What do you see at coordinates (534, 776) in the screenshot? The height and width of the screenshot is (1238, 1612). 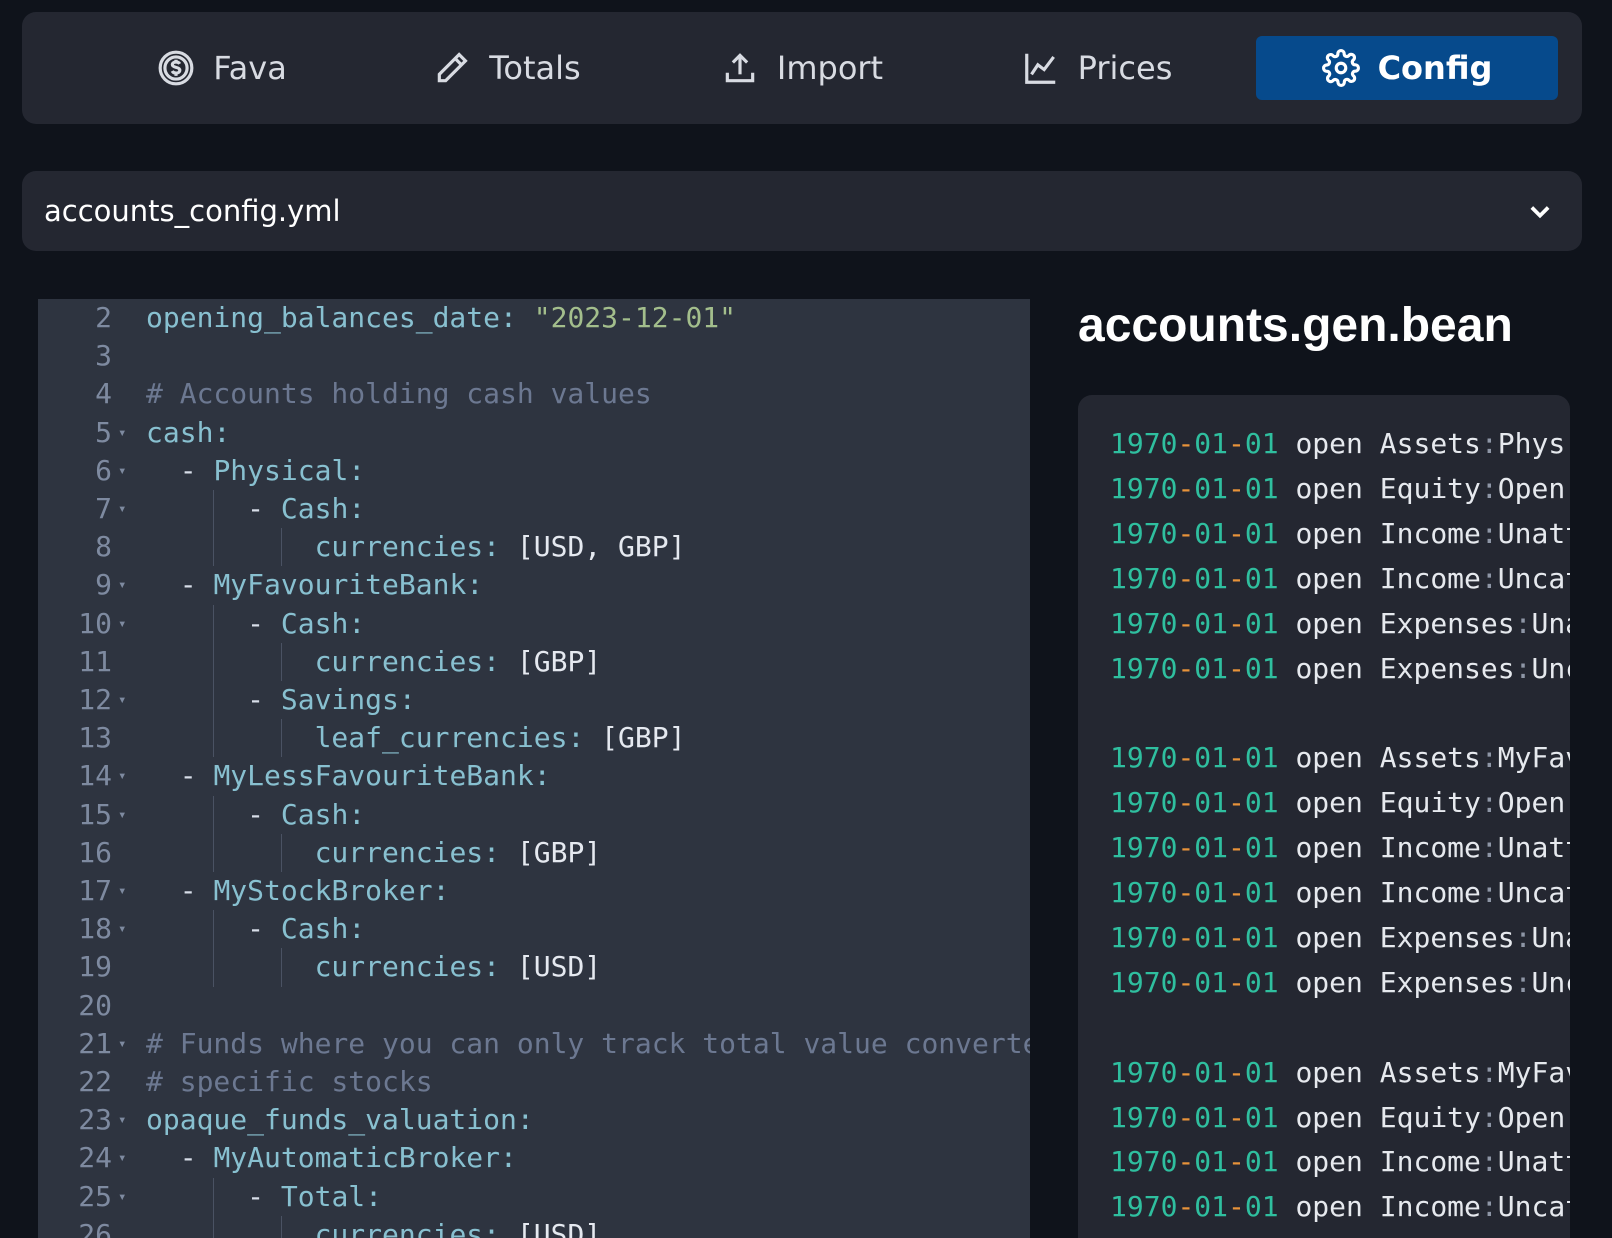 I see `editor-line: 14 ▾ - MyLessFavouriteBank:` at bounding box center [534, 776].